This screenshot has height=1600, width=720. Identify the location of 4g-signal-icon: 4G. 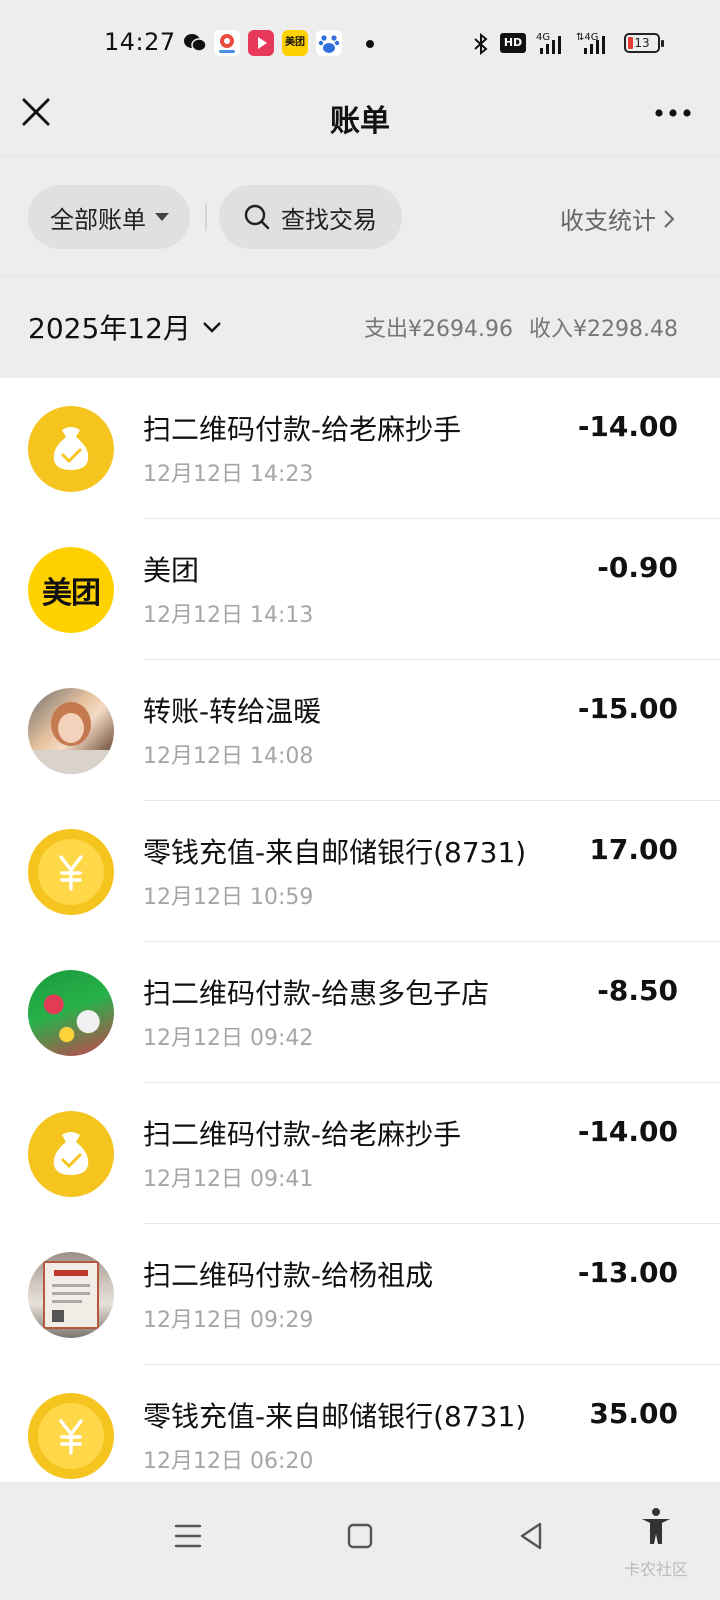
(548, 43).